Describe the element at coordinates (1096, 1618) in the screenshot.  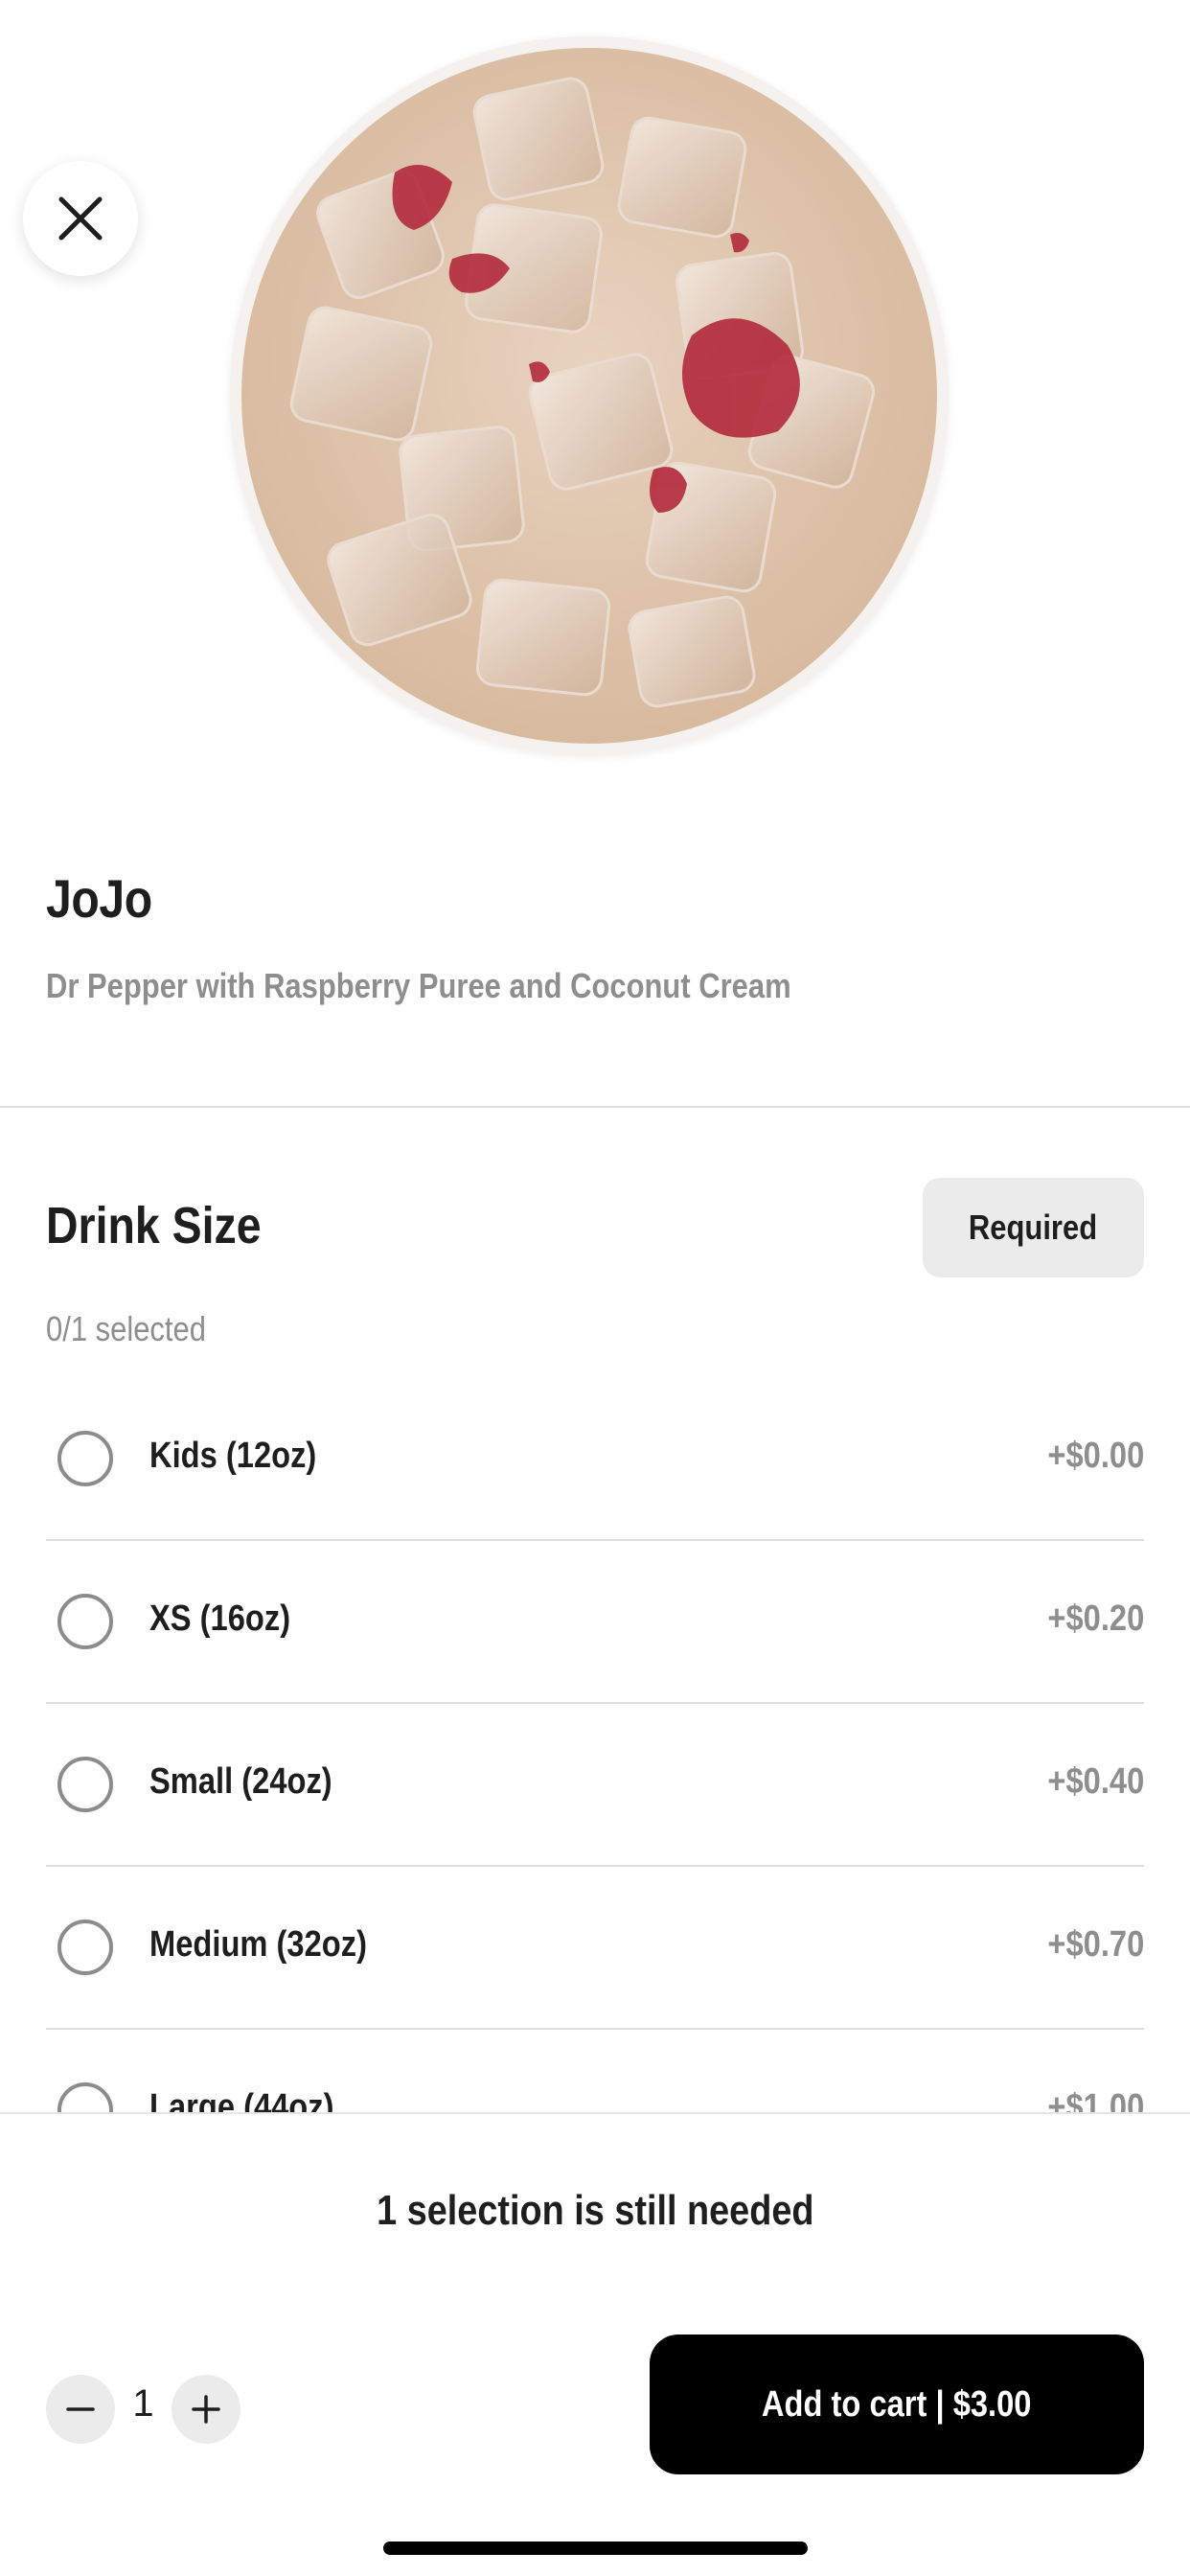
I see `size-option-price: +$0.20` at that location.